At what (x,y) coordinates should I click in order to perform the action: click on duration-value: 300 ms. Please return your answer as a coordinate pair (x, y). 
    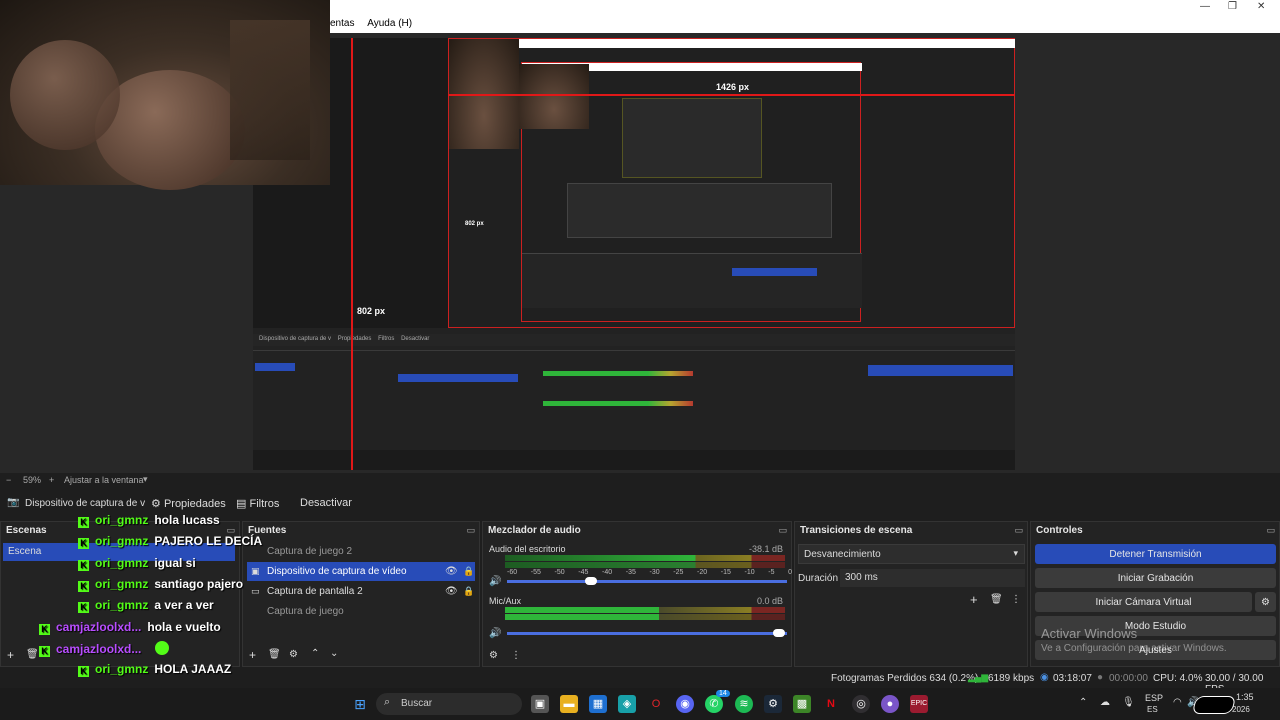
    Looking at the image, I should click on (861, 577).